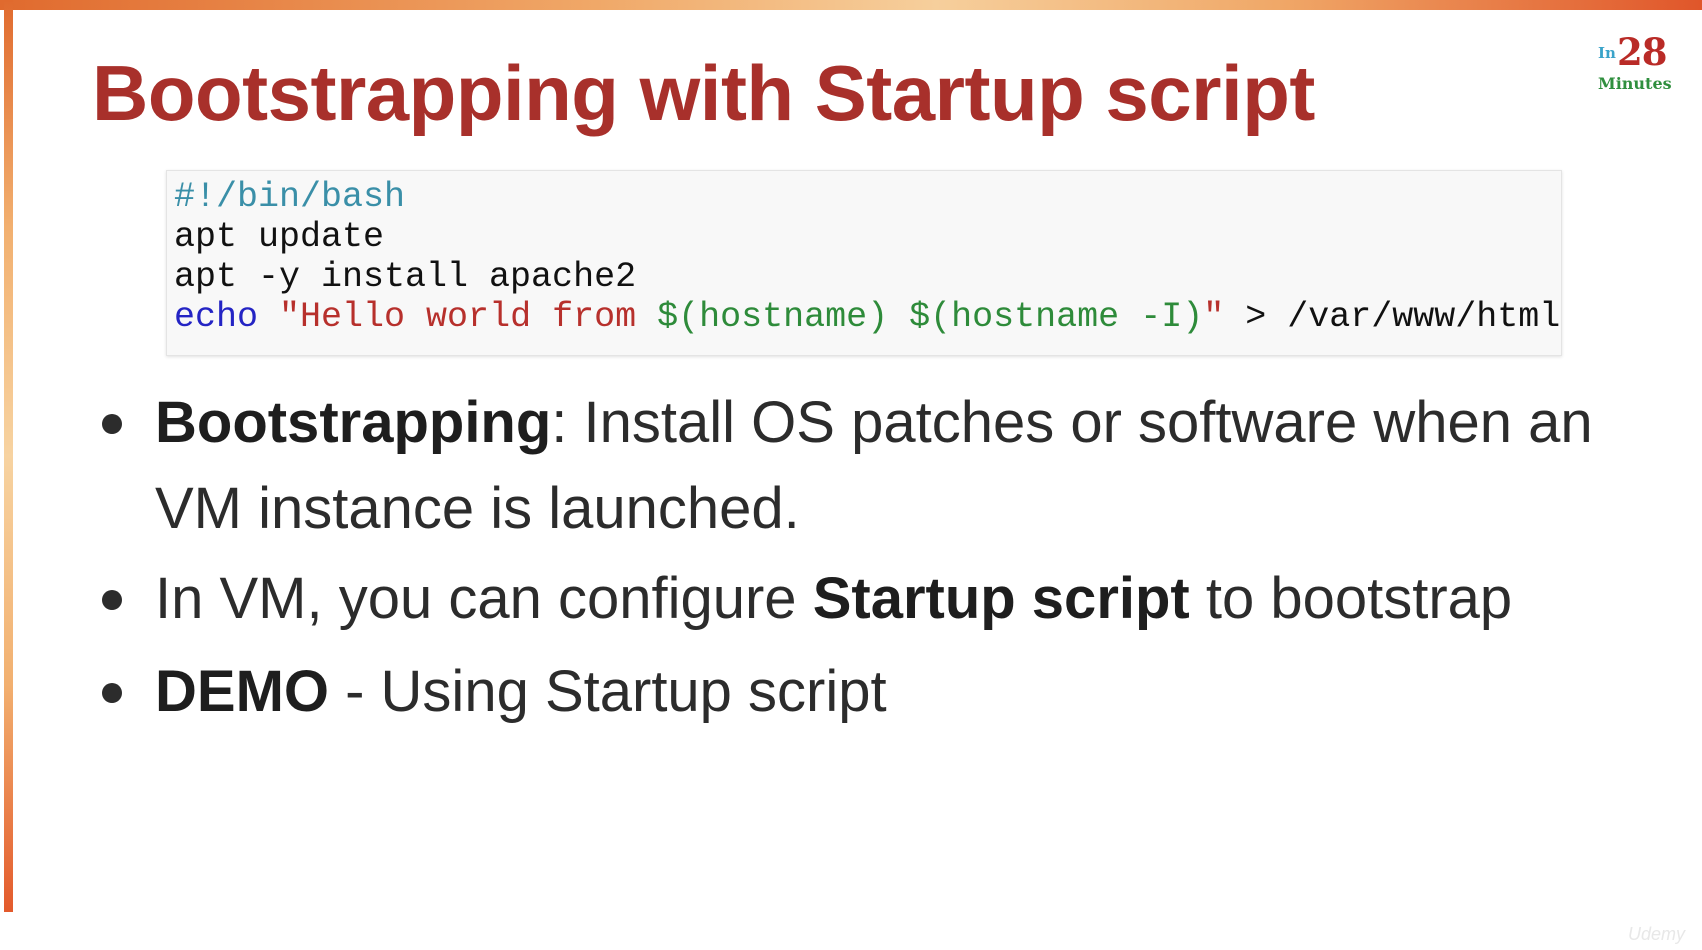  What do you see at coordinates (484, 598) in the screenshot?
I see `bullet-pre: In VM, you can configure` at bounding box center [484, 598].